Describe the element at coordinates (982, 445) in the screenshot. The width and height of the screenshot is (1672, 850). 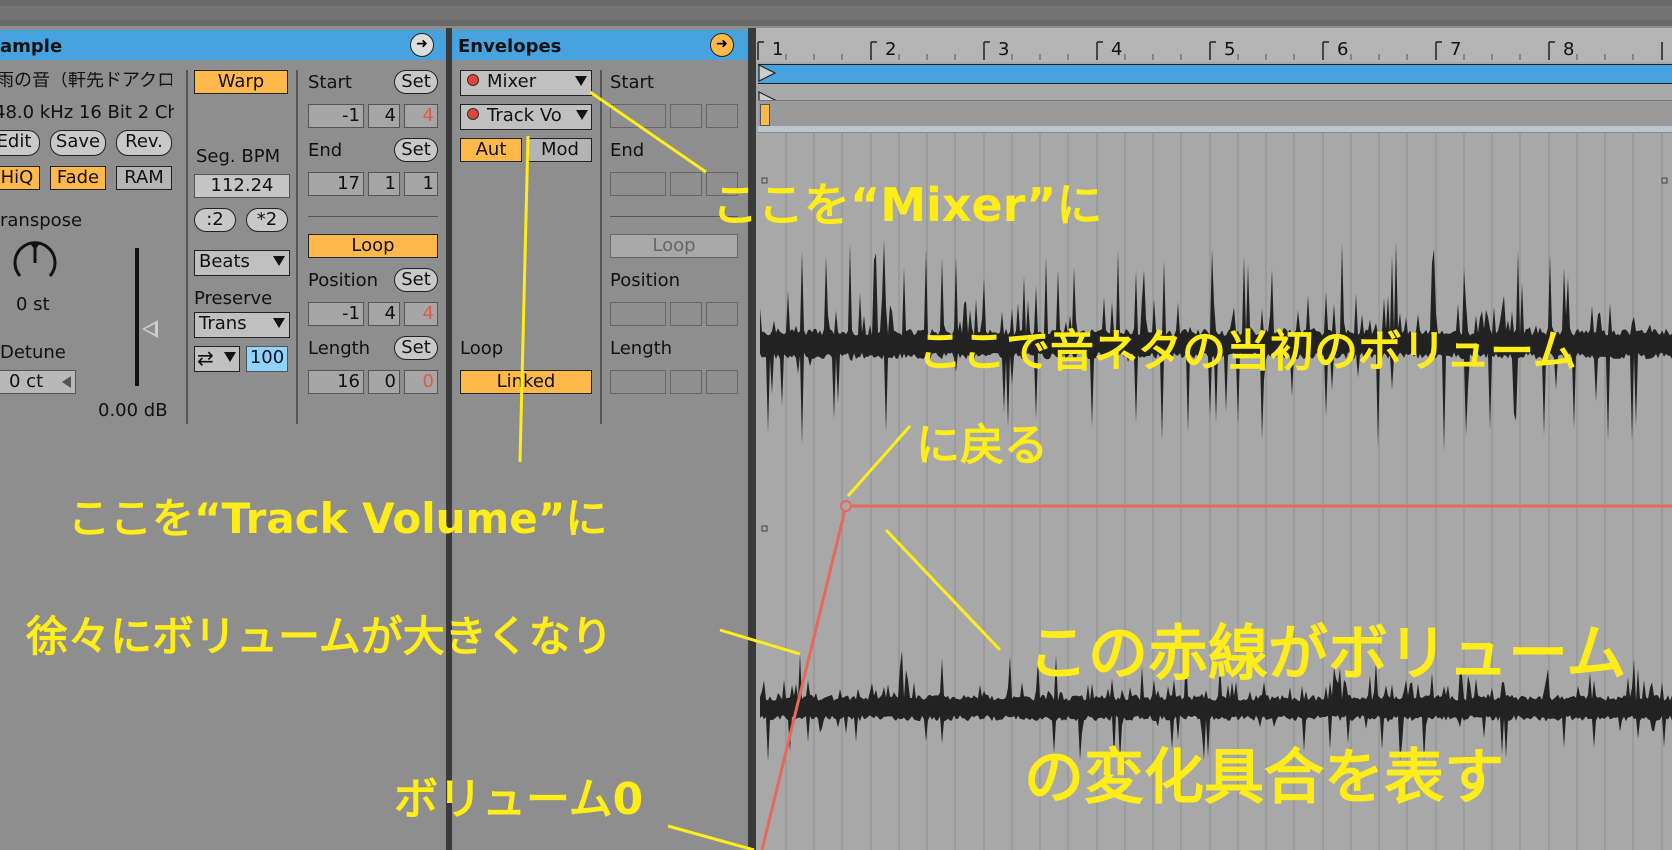
I see `annotation-volume-return-line2: に戻る` at that location.